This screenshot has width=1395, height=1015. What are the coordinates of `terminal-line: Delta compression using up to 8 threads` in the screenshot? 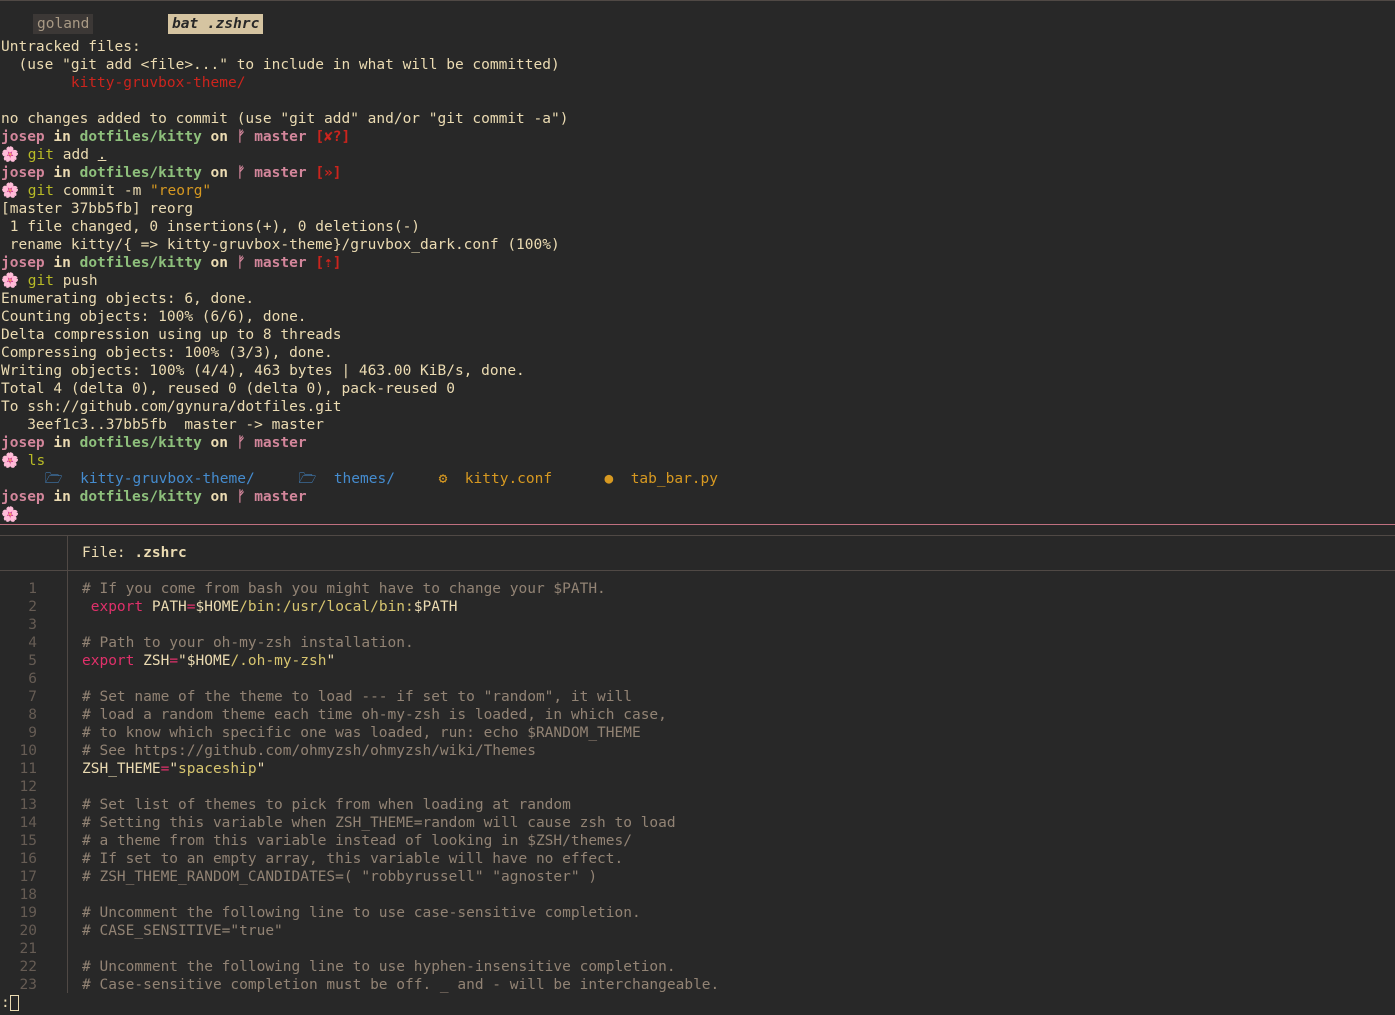 It's located at (696, 335).